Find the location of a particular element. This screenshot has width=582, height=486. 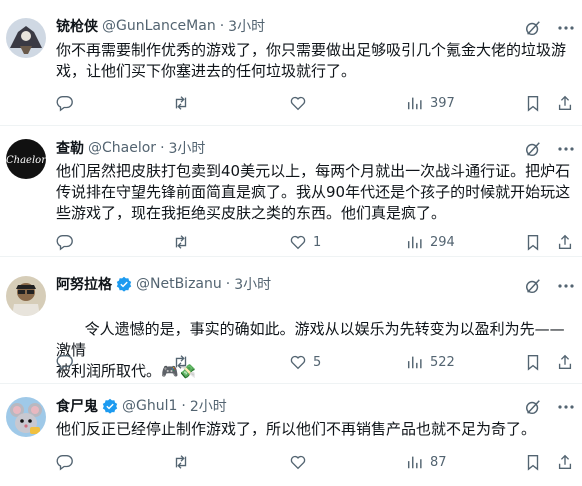

views-button: 522 is located at coordinates (430, 362).